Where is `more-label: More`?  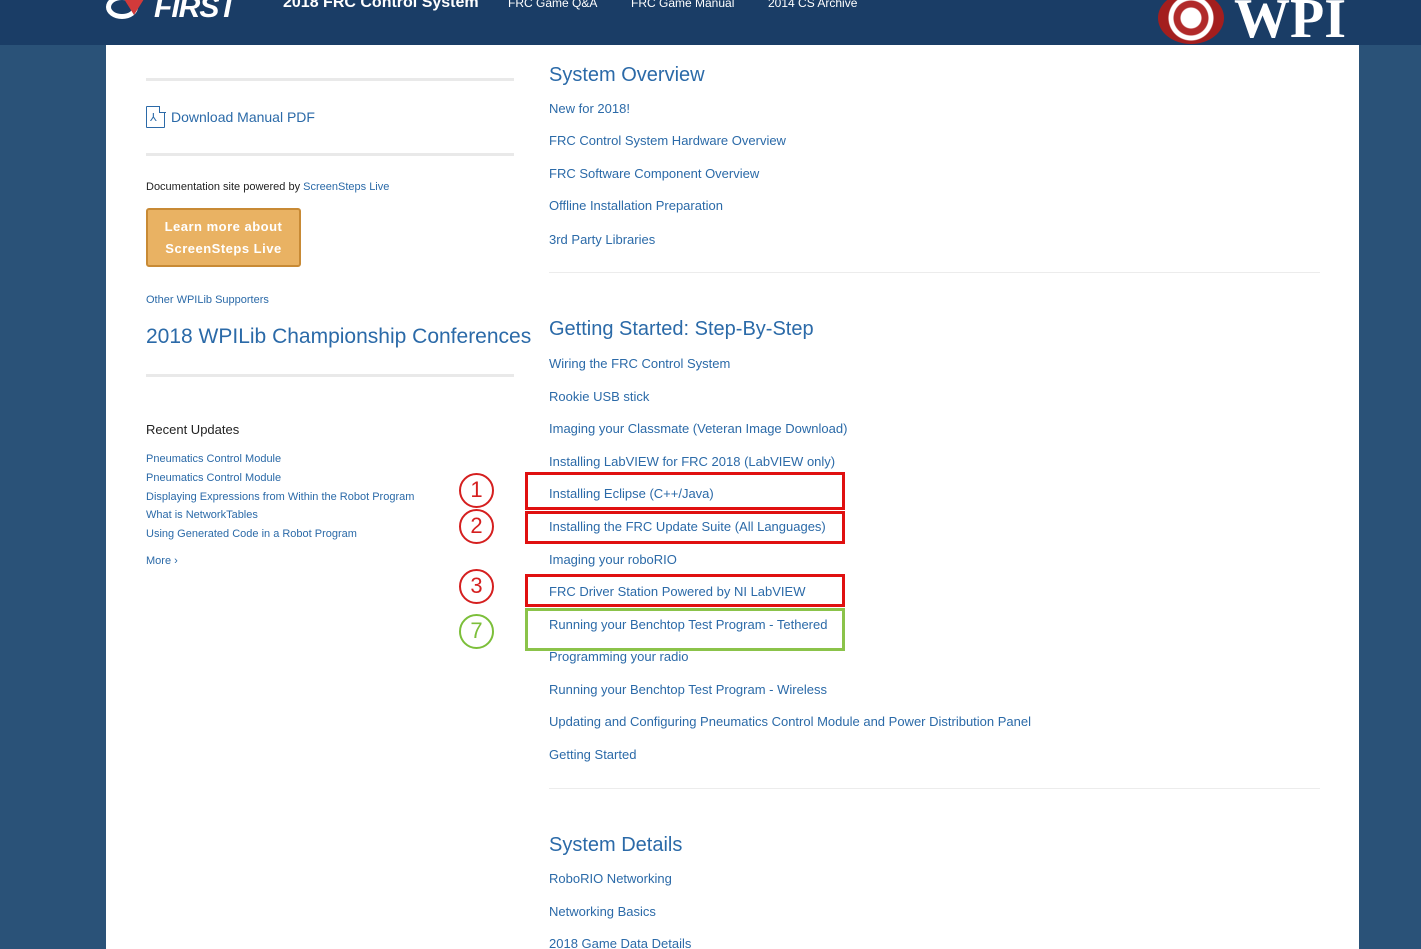 more-label: More is located at coordinates (159, 561).